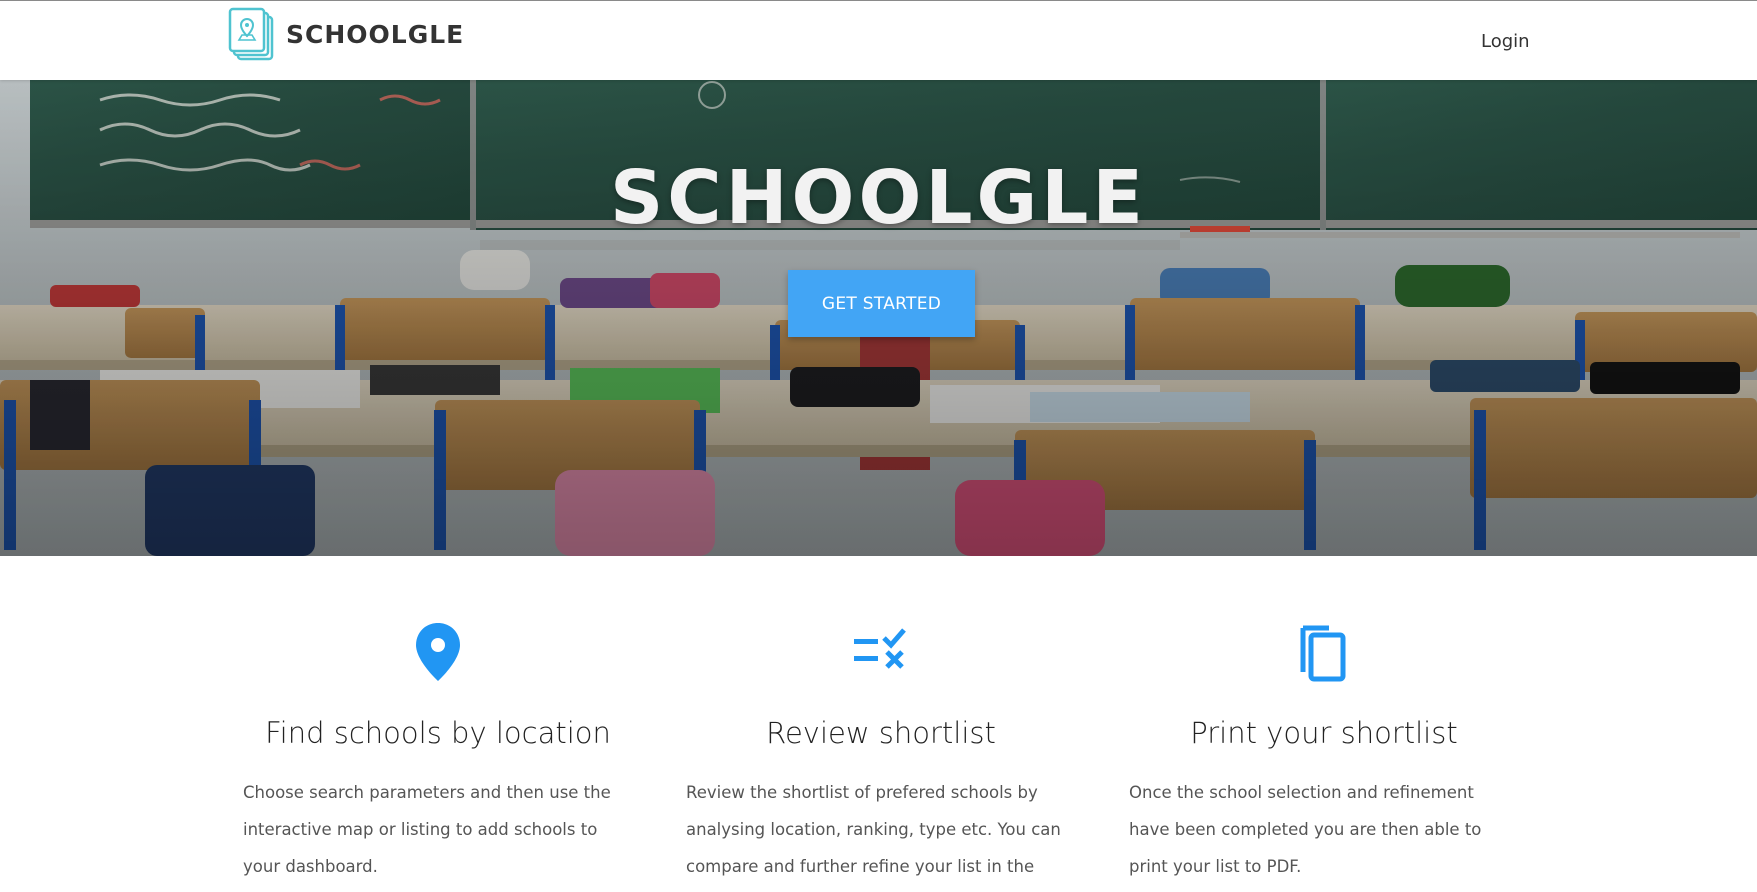 The height and width of the screenshot is (892, 1757). Describe the element at coordinates (251, 34) in the screenshot. I see `school-map-logo-icon` at that location.